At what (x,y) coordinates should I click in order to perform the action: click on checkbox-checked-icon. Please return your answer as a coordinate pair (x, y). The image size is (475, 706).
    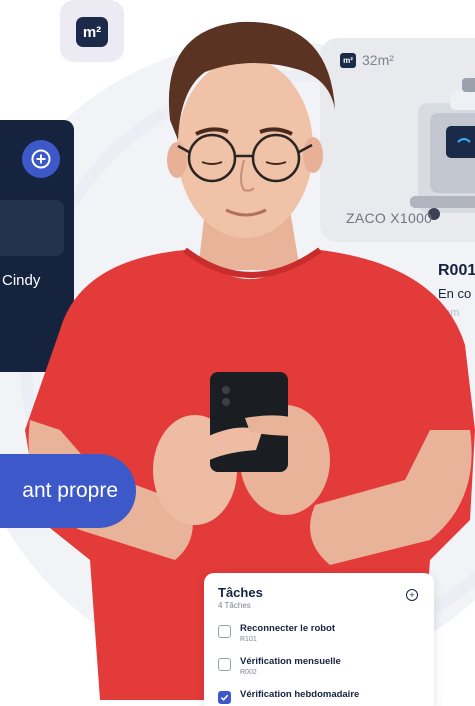
    Looking at the image, I should click on (224, 697).